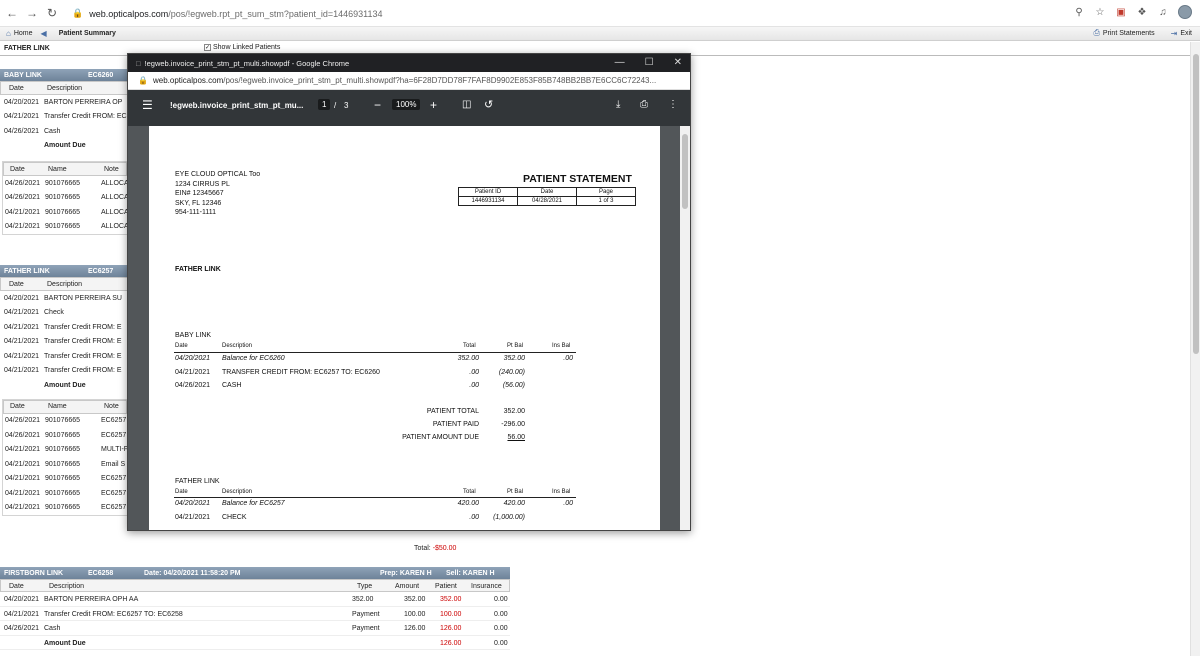 The width and height of the screenshot is (1200, 656). What do you see at coordinates (23, 75) in the screenshot?
I see `baby-link-title: BABY LINK` at bounding box center [23, 75].